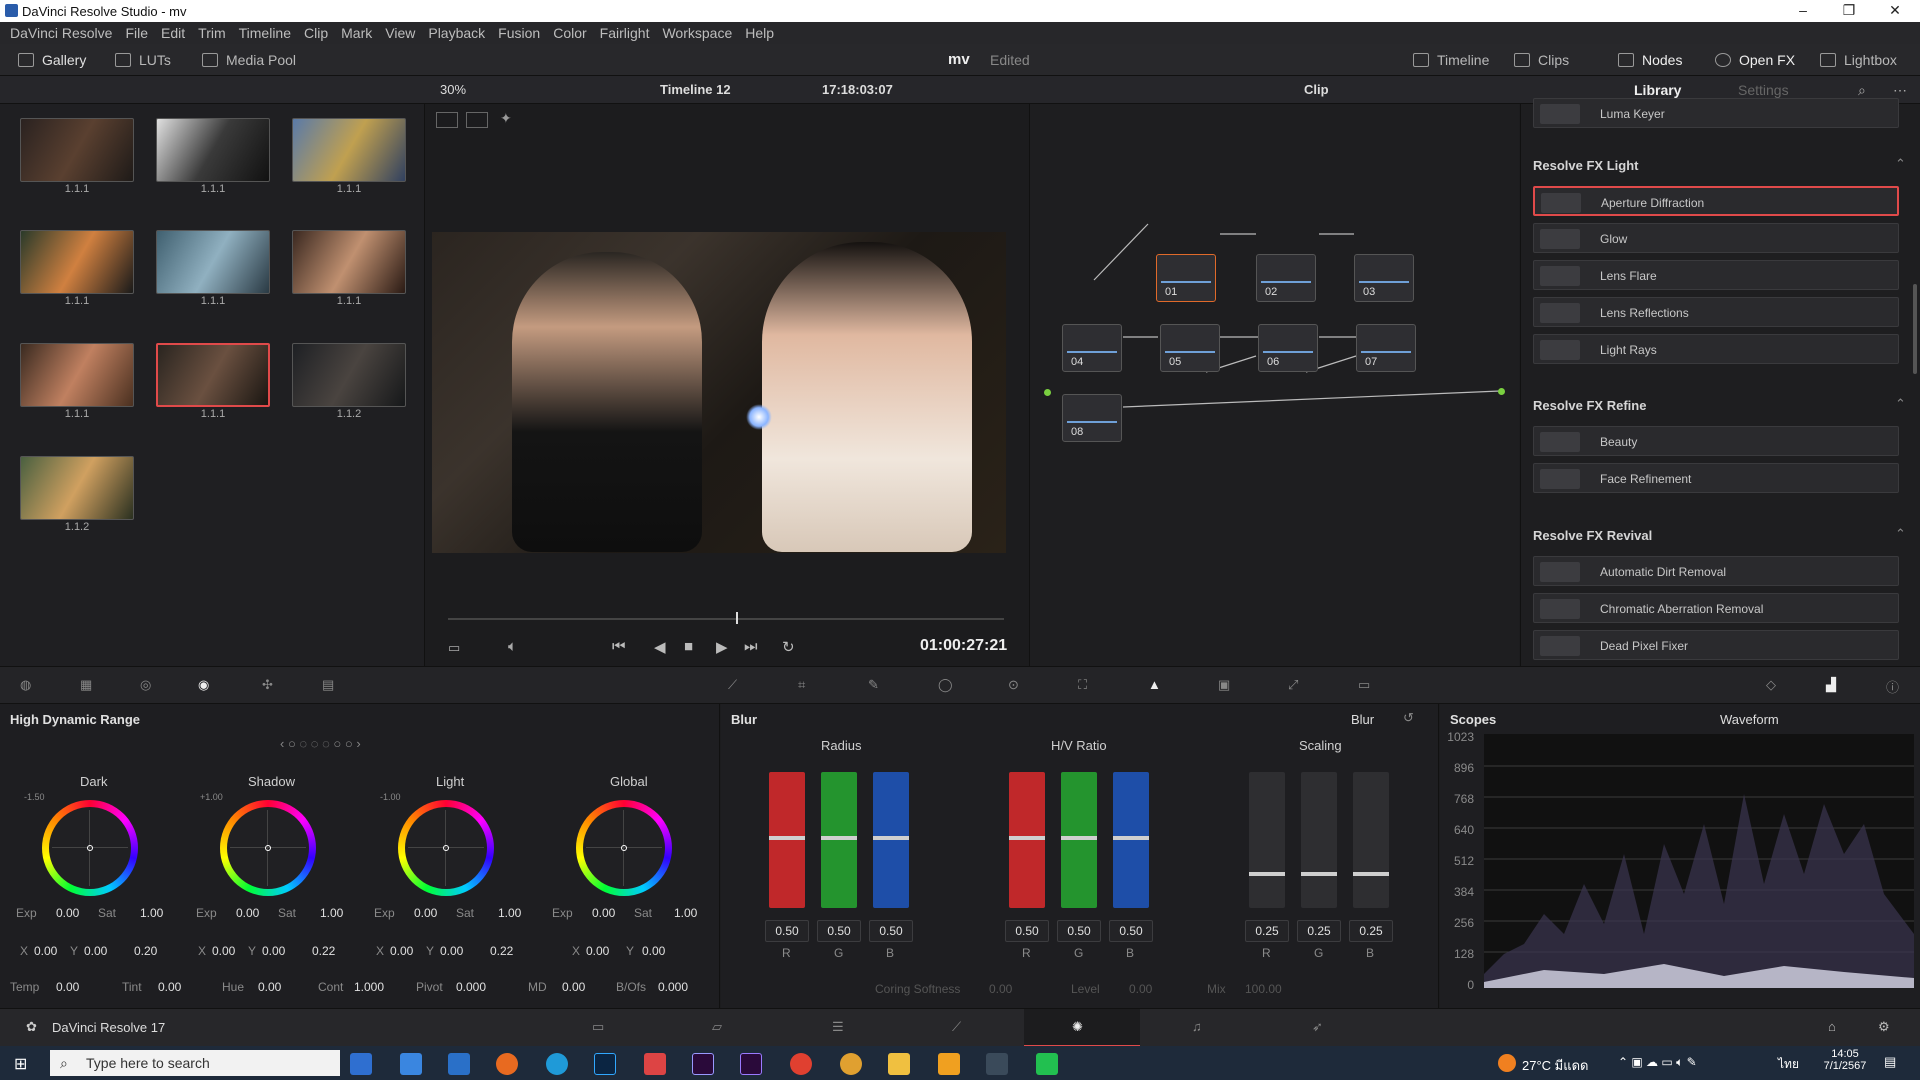 The image size is (1920, 1080). Describe the element at coordinates (751, 646) in the screenshot. I see `go-to-end-icon: ⏭︎` at that location.